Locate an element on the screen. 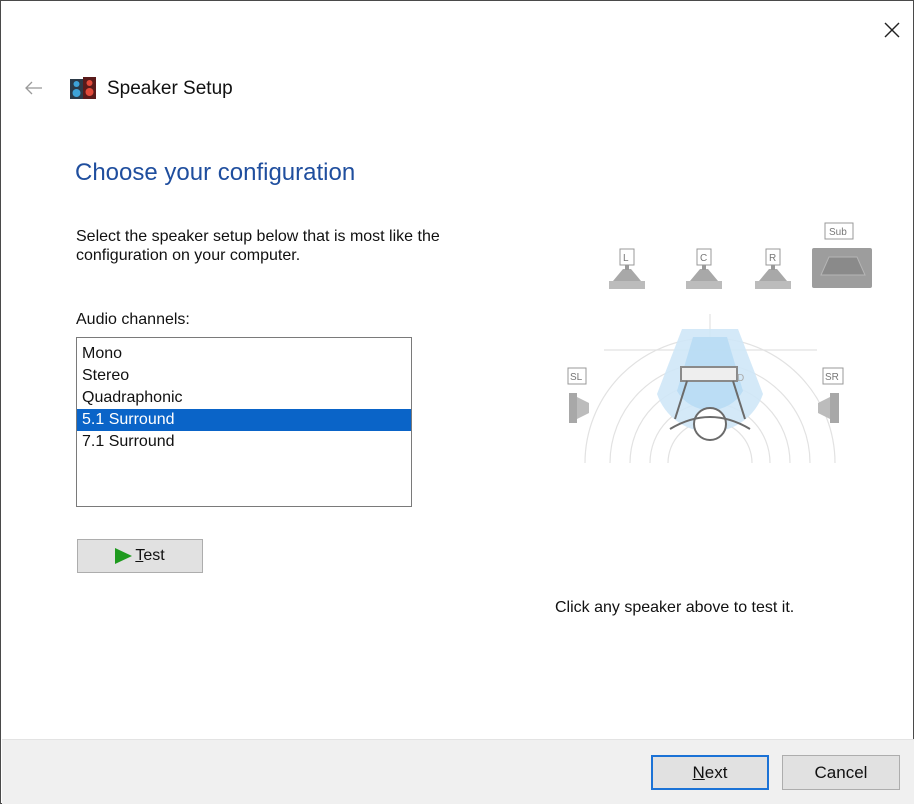  speaker-left-label: L is located at coordinates (626, 258).